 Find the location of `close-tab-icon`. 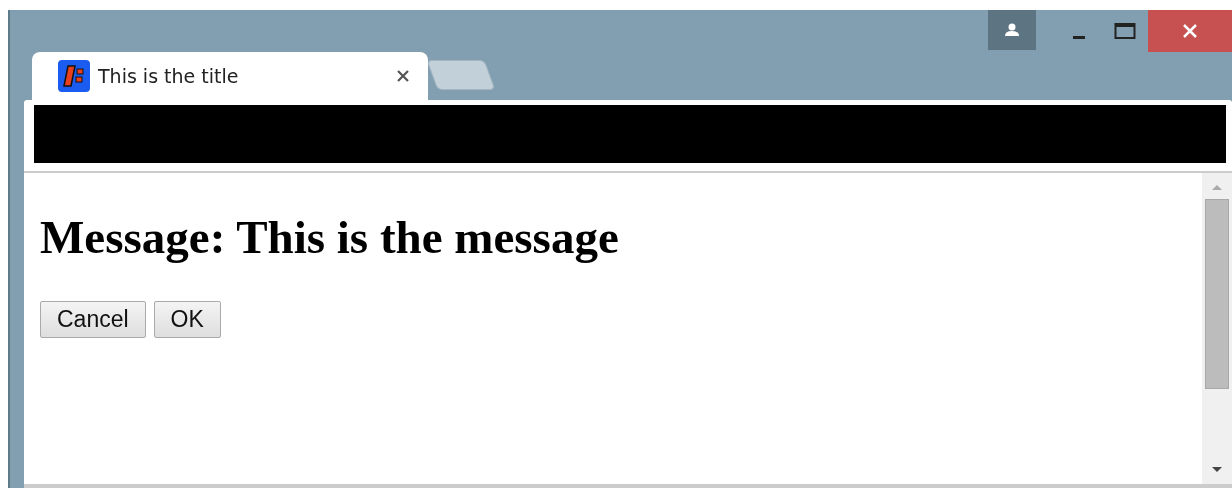

close-tab-icon is located at coordinates (403, 76).